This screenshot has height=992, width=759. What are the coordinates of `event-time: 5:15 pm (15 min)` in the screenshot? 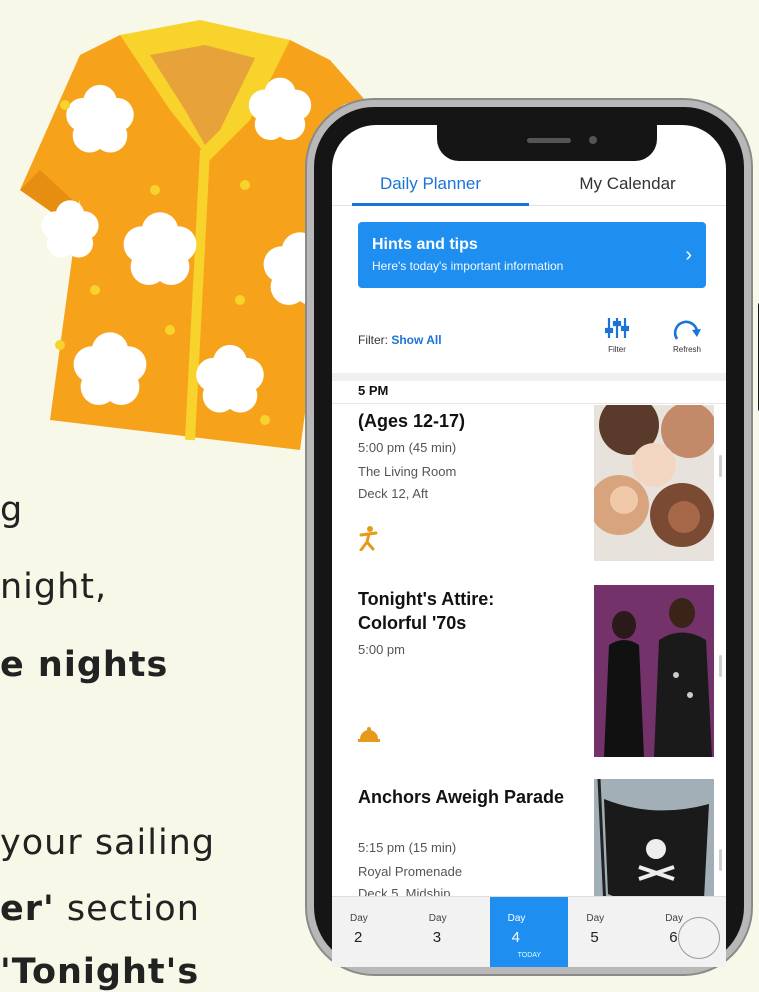 It's located at (407, 847).